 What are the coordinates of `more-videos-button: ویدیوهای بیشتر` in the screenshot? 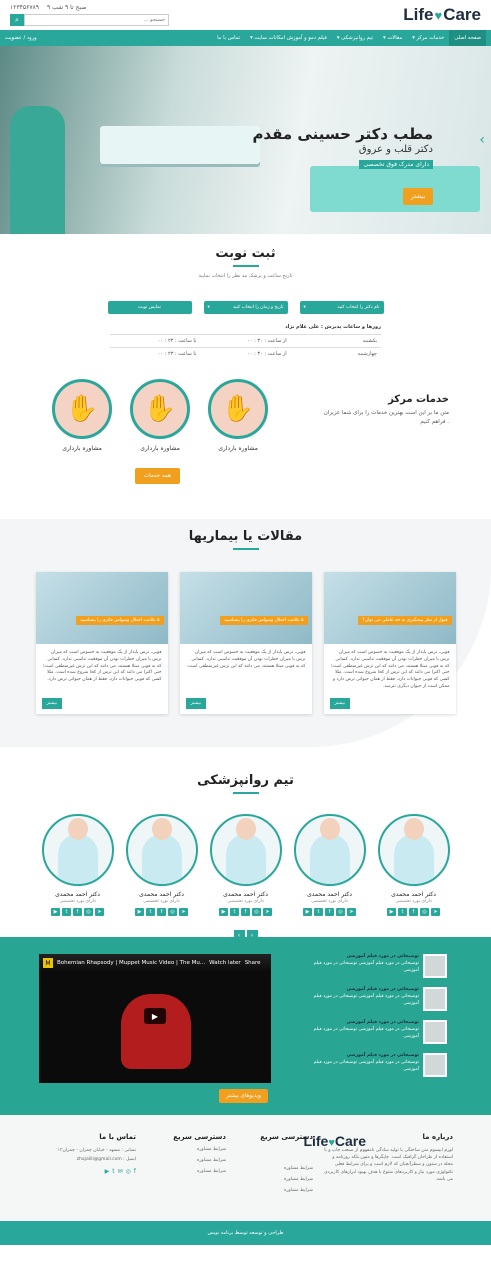 It's located at (243, 1096).